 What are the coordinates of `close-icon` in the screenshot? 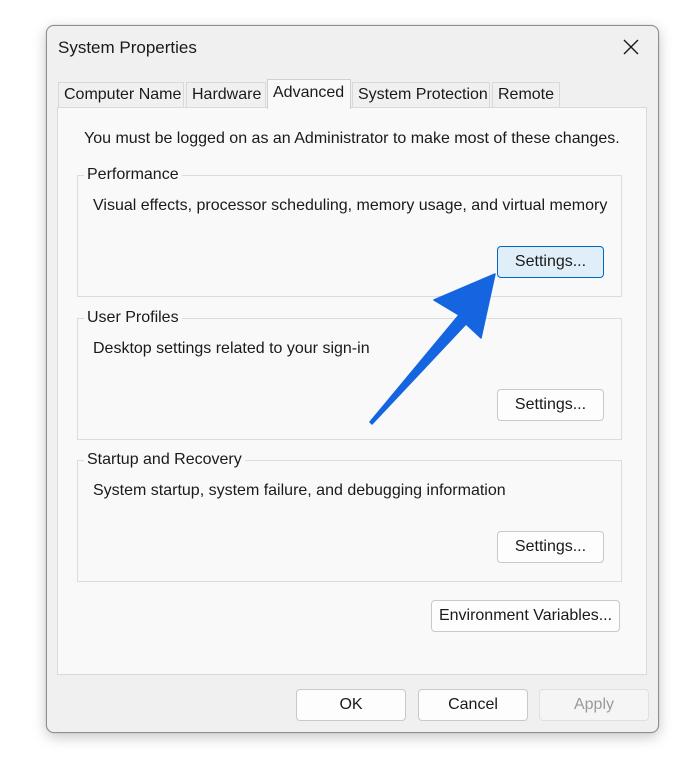 It's located at (631, 47).